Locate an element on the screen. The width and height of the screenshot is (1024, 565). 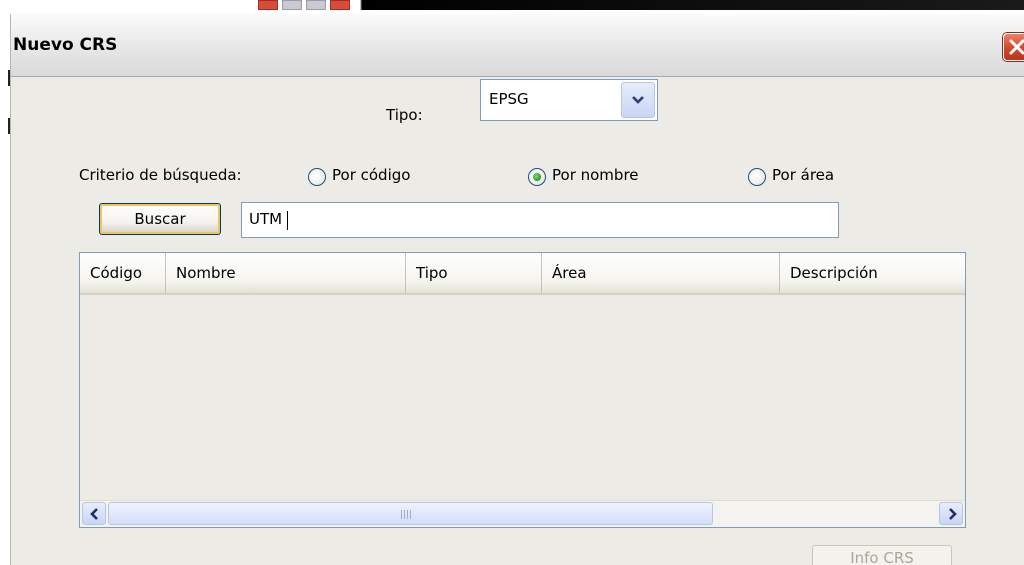
scrollbar-thumb is located at coordinates (410, 513).